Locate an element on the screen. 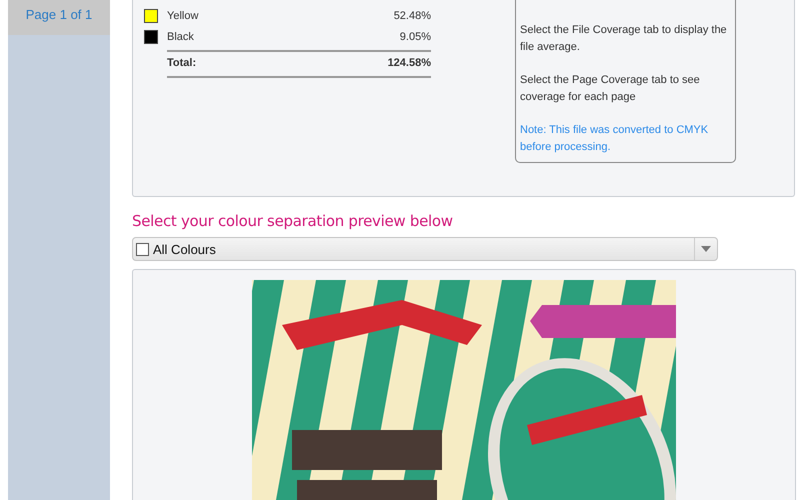  section-heading: Select your colour separation preview below is located at coordinates (293, 221).